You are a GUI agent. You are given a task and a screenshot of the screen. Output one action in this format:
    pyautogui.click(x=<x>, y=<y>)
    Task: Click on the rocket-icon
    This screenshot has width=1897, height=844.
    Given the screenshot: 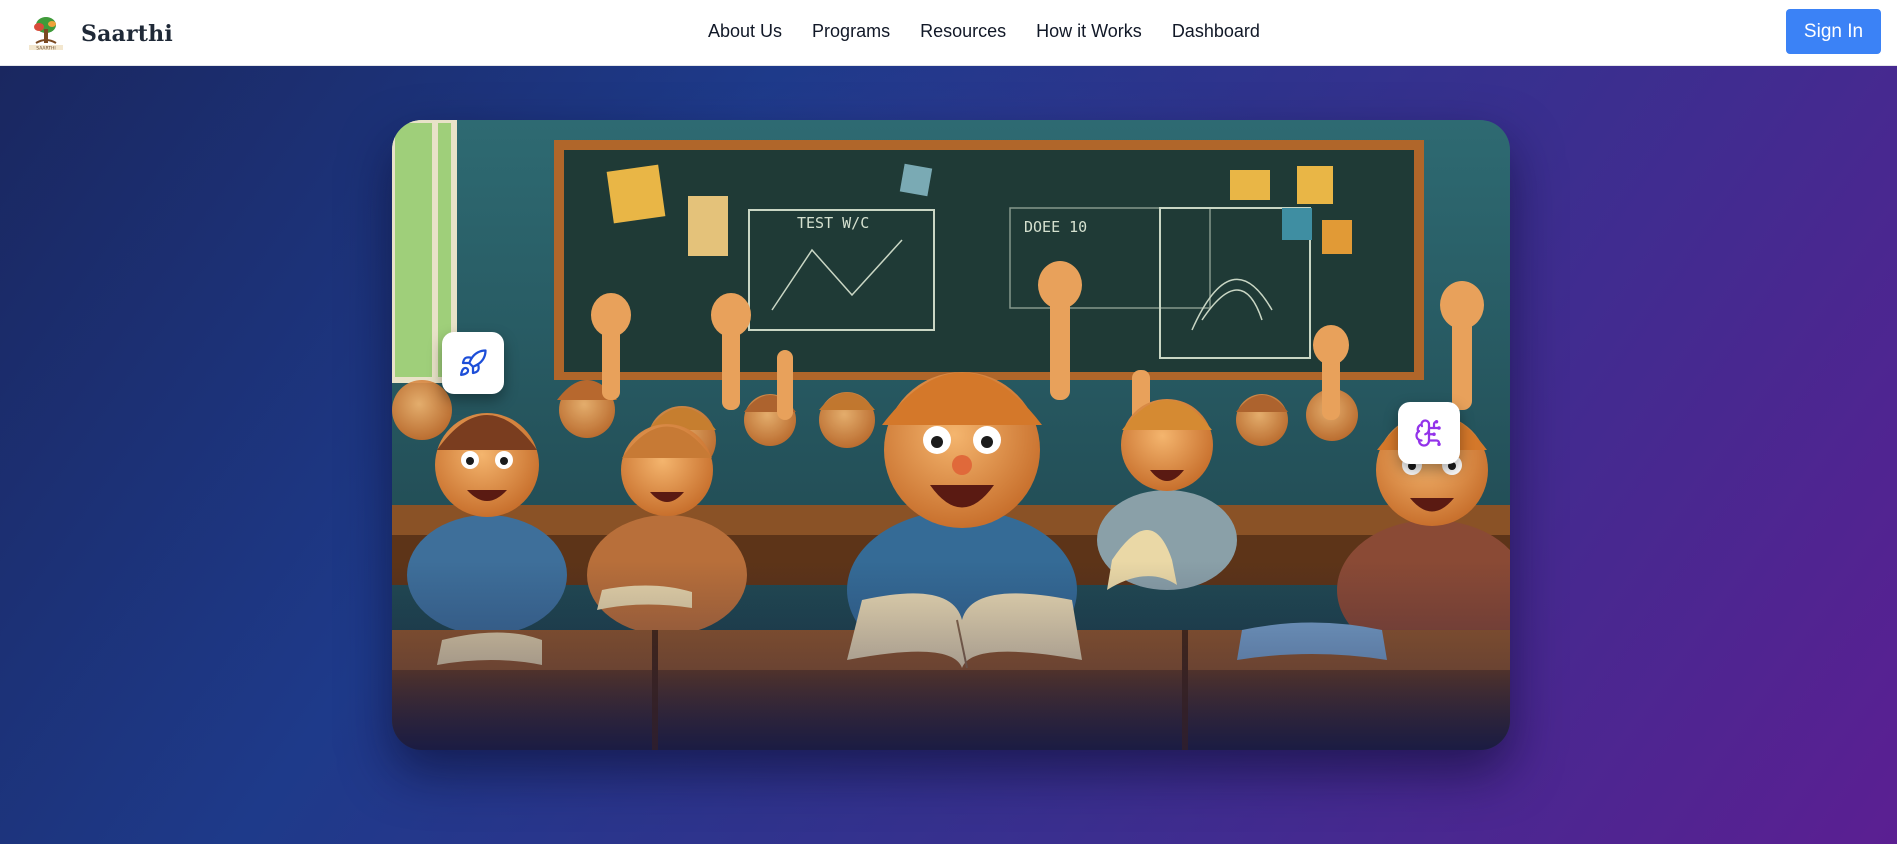 What is the action you would take?
    pyautogui.click(x=473, y=362)
    